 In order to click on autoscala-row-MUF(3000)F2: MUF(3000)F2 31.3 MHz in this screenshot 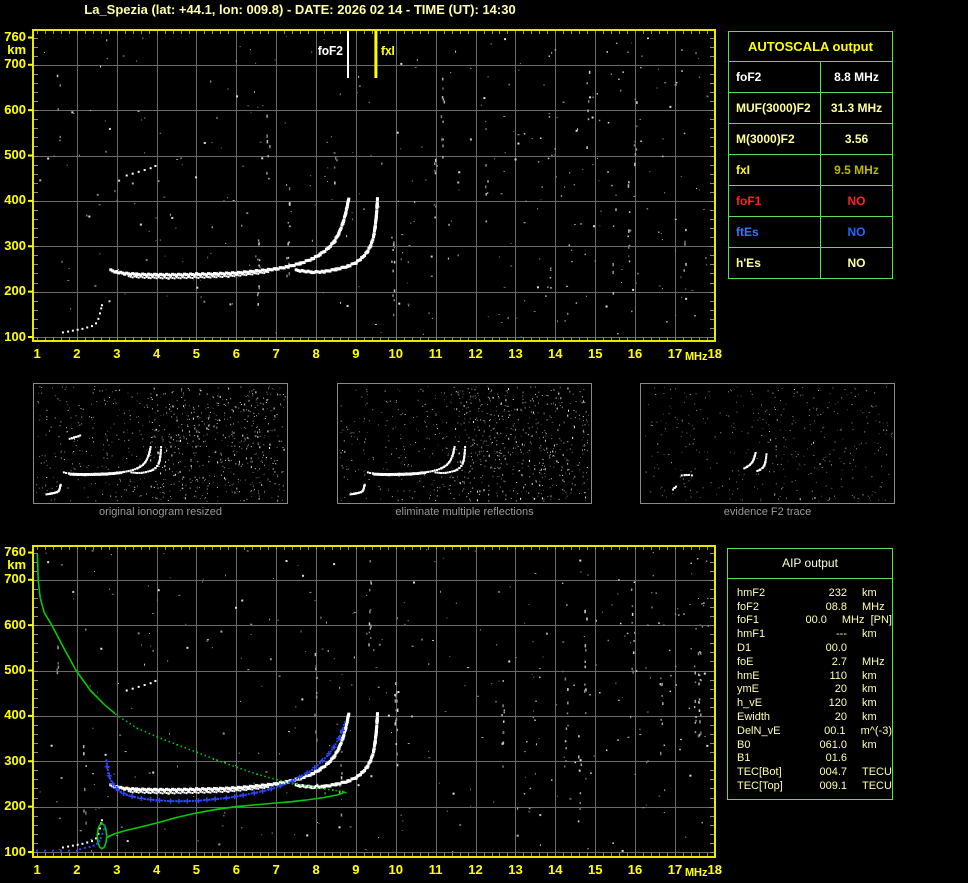, I will do `click(810, 107)`.